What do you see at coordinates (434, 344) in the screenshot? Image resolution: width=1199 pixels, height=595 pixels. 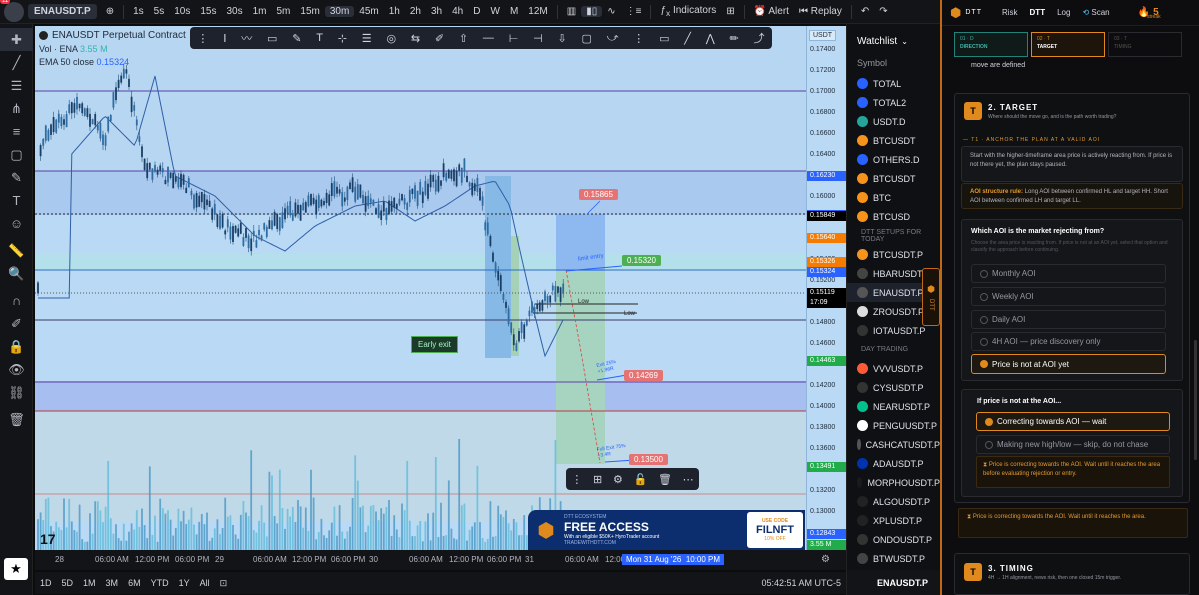 I see `early-exit-callout: Early exit` at bounding box center [434, 344].